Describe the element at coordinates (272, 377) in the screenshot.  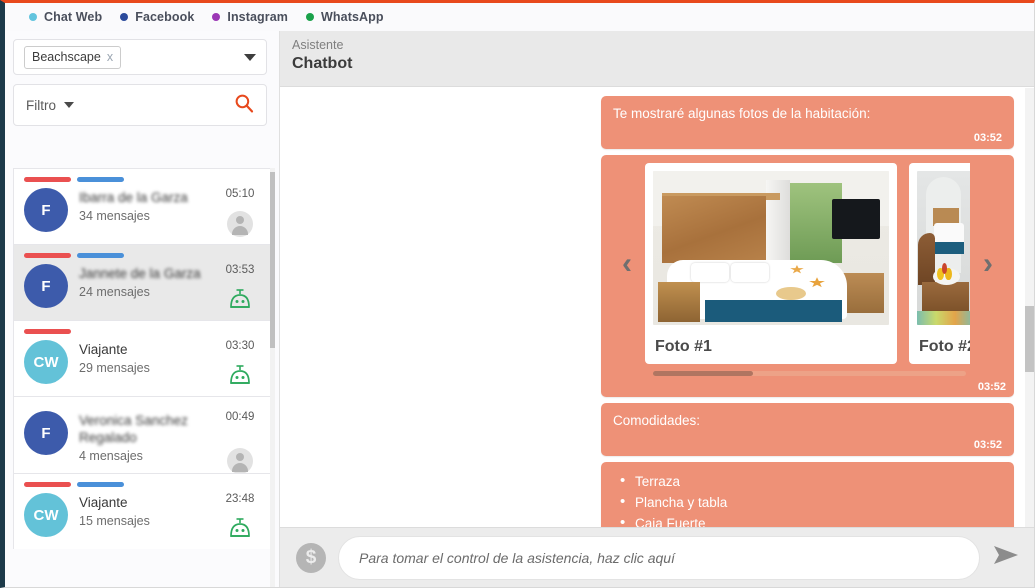
I see `conversation-list-scrollbar` at that location.